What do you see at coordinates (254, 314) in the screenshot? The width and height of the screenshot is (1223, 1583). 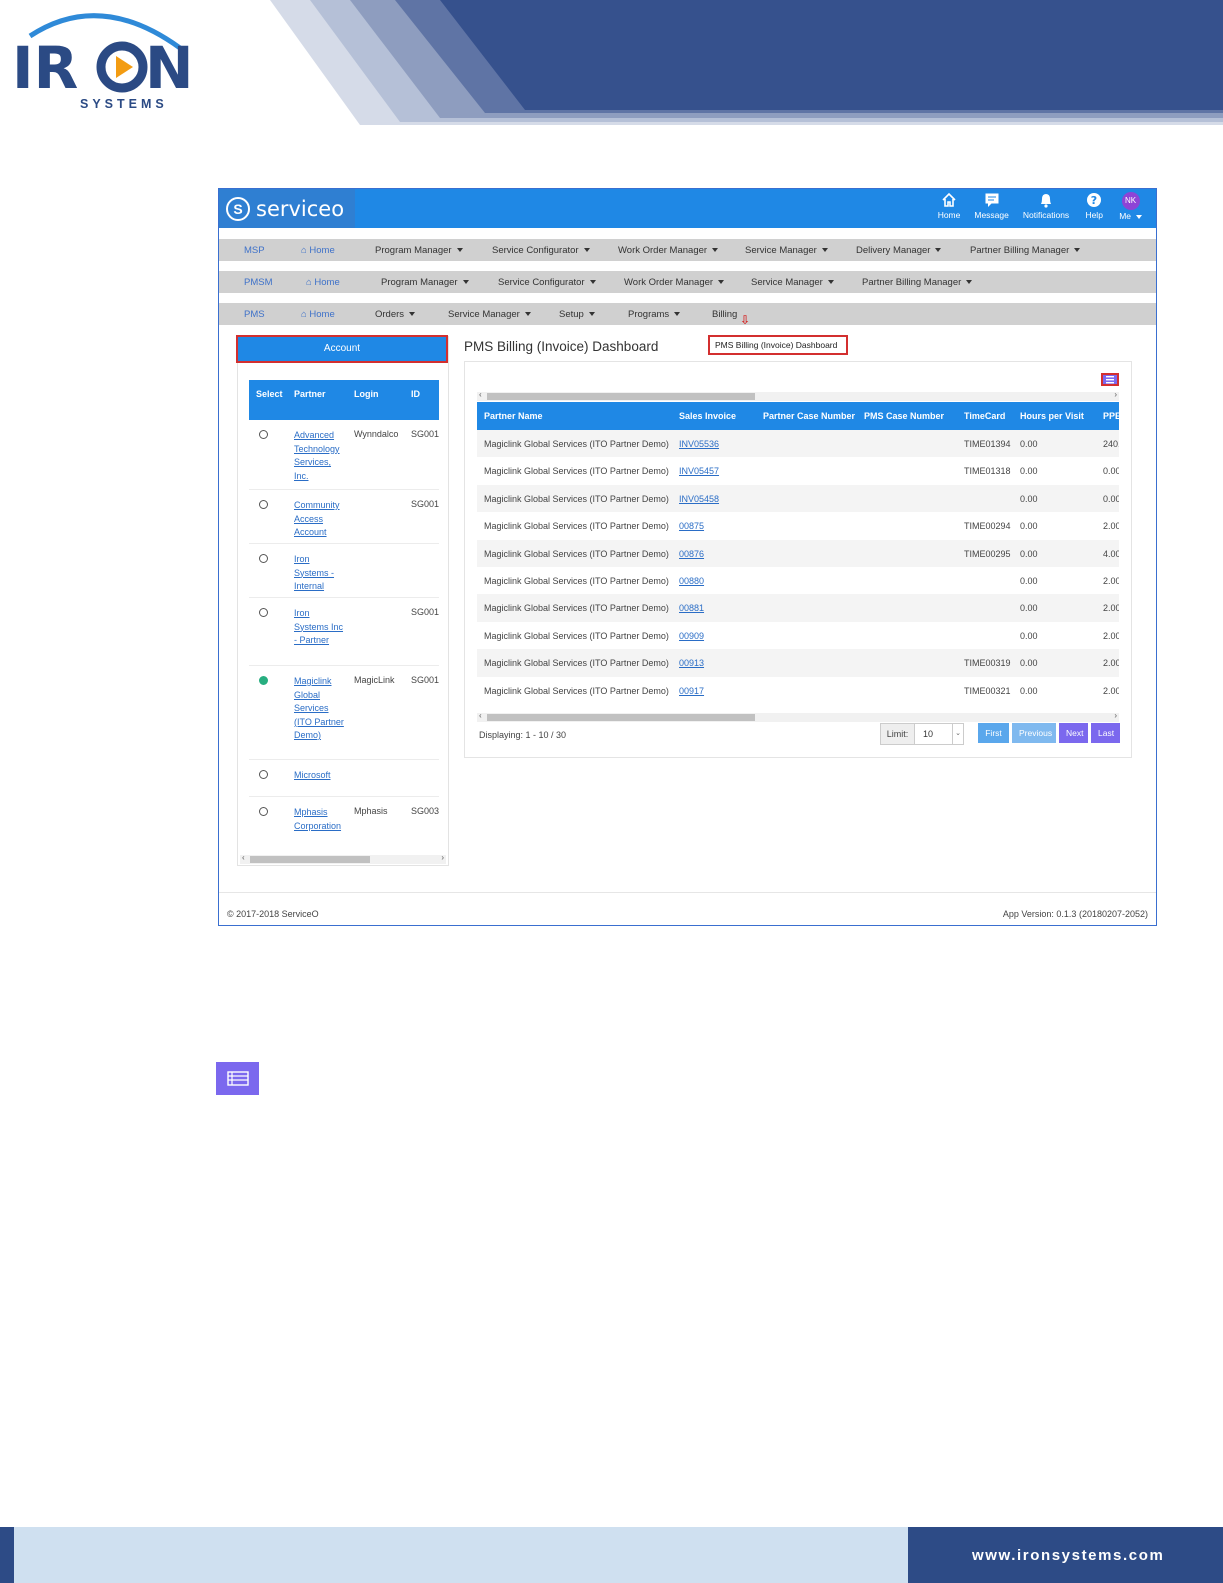 I see `nav-pms-tag: PMS` at bounding box center [254, 314].